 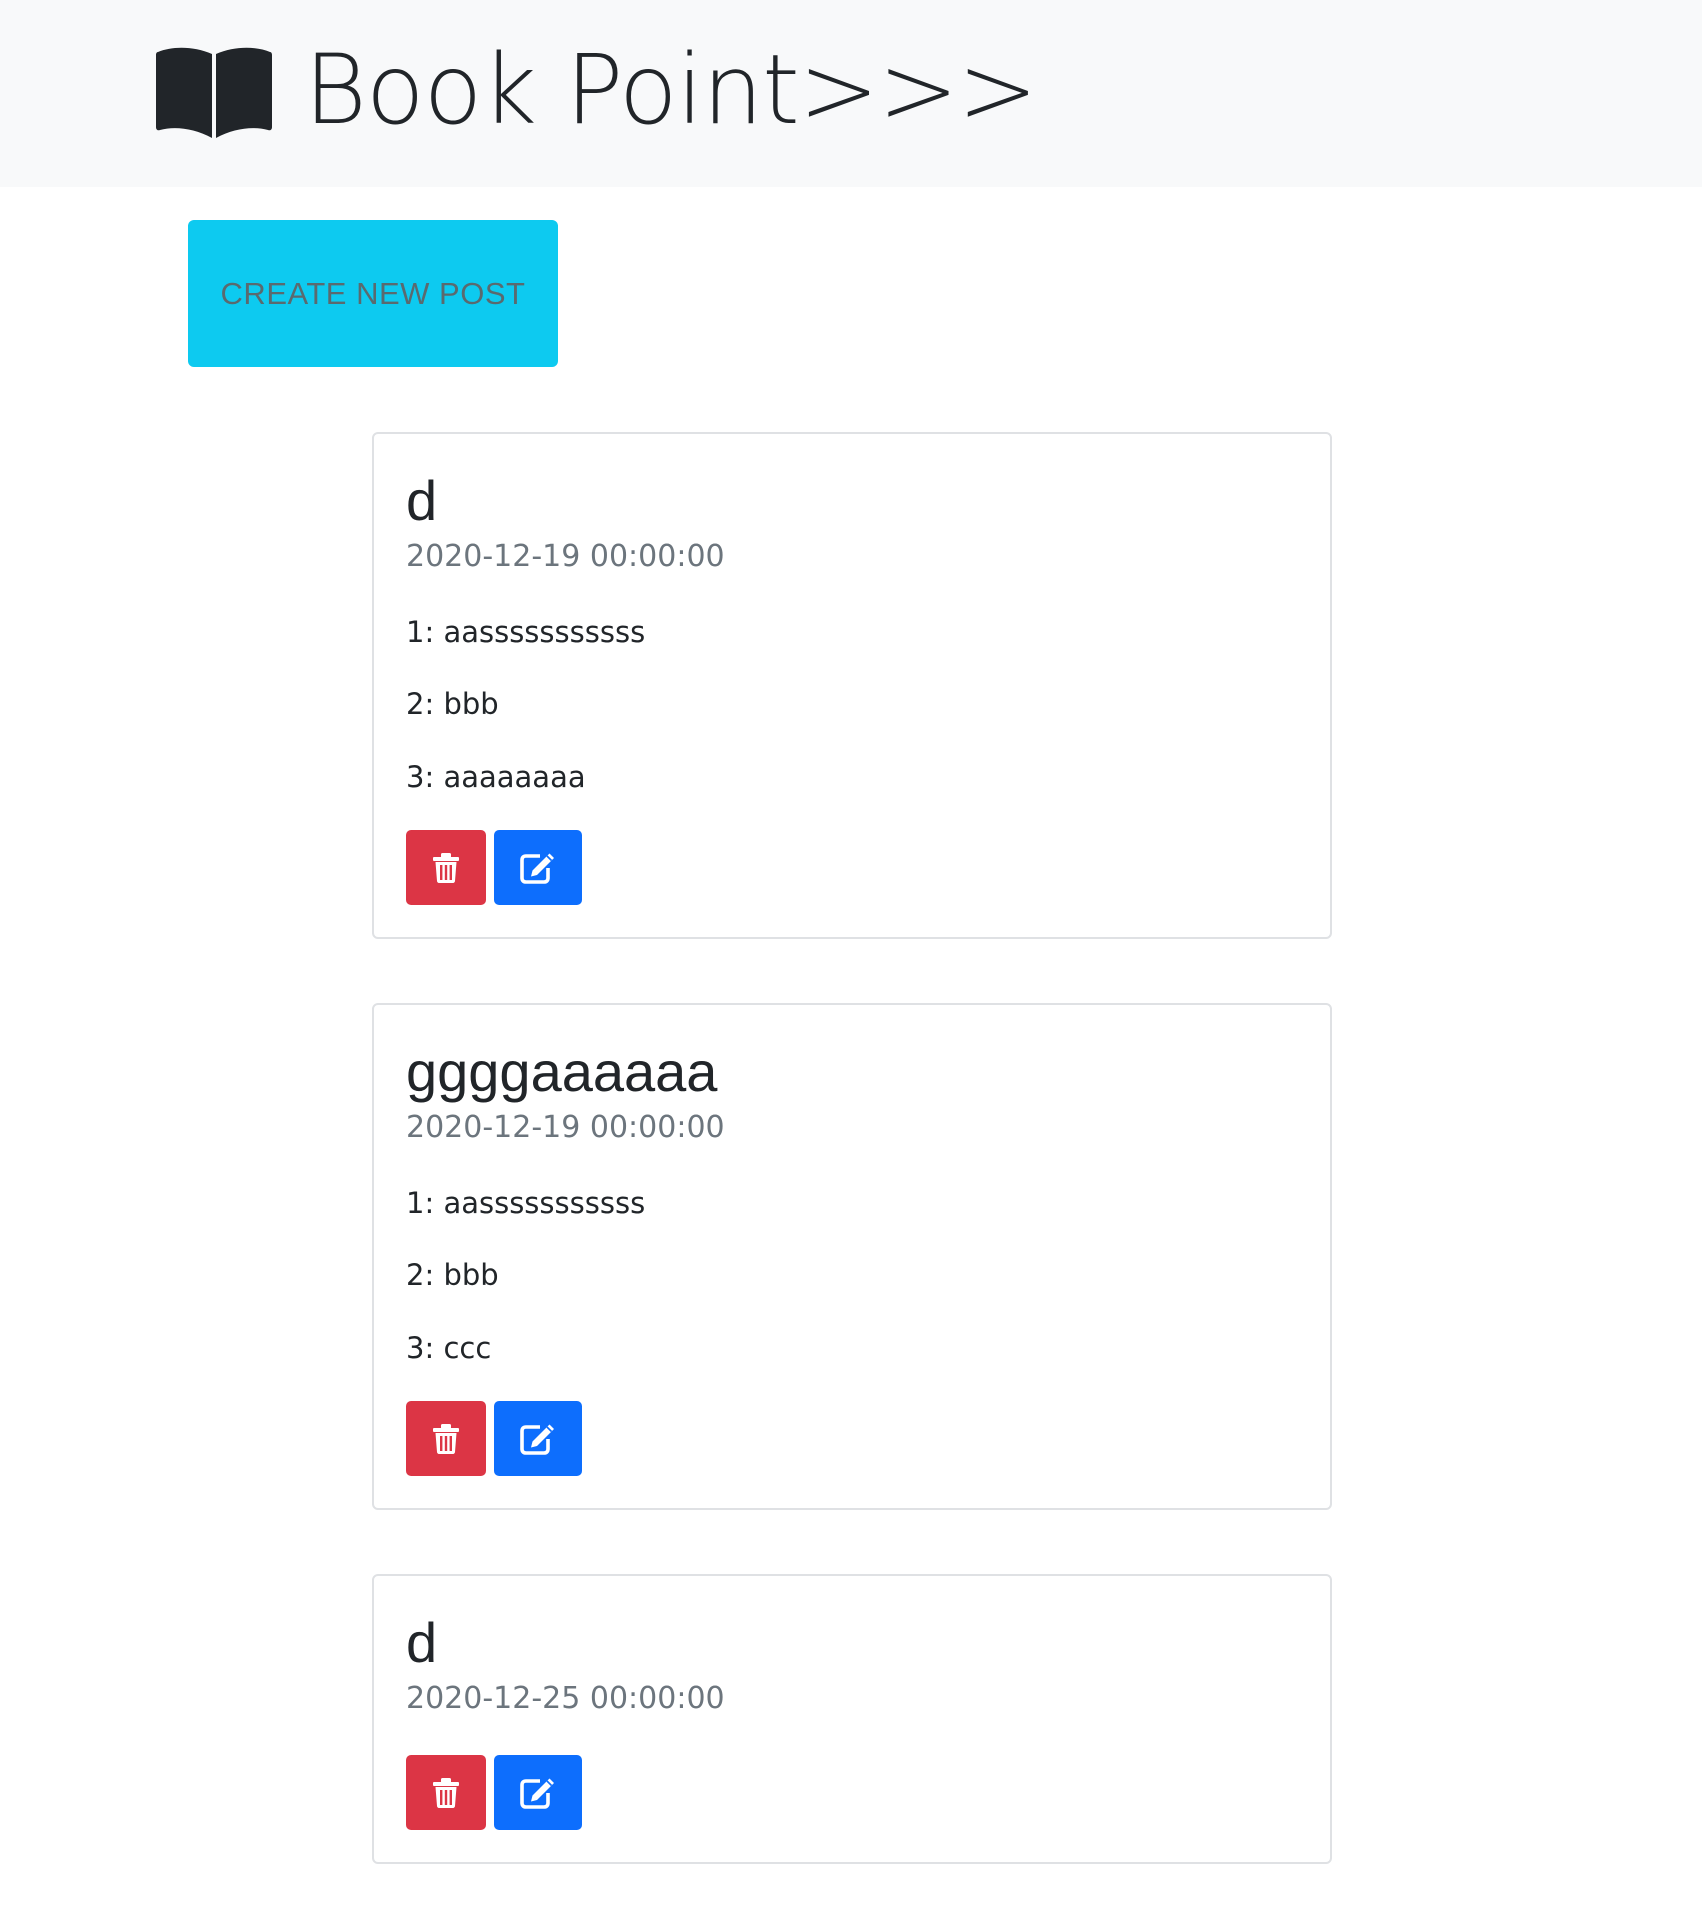 I want to click on post-date: 2020-12-25 00:00:00, so click(x=565, y=1699).